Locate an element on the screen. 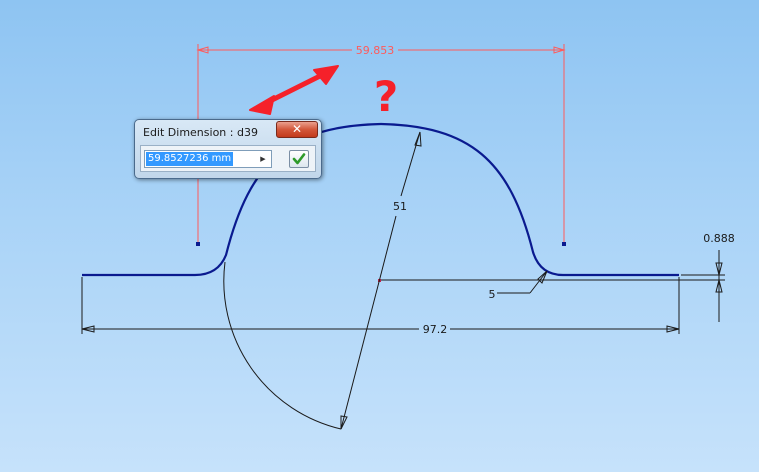 Image resolution: width=759 pixels, height=472 pixels. close-icon: ✕ is located at coordinates (297, 129).